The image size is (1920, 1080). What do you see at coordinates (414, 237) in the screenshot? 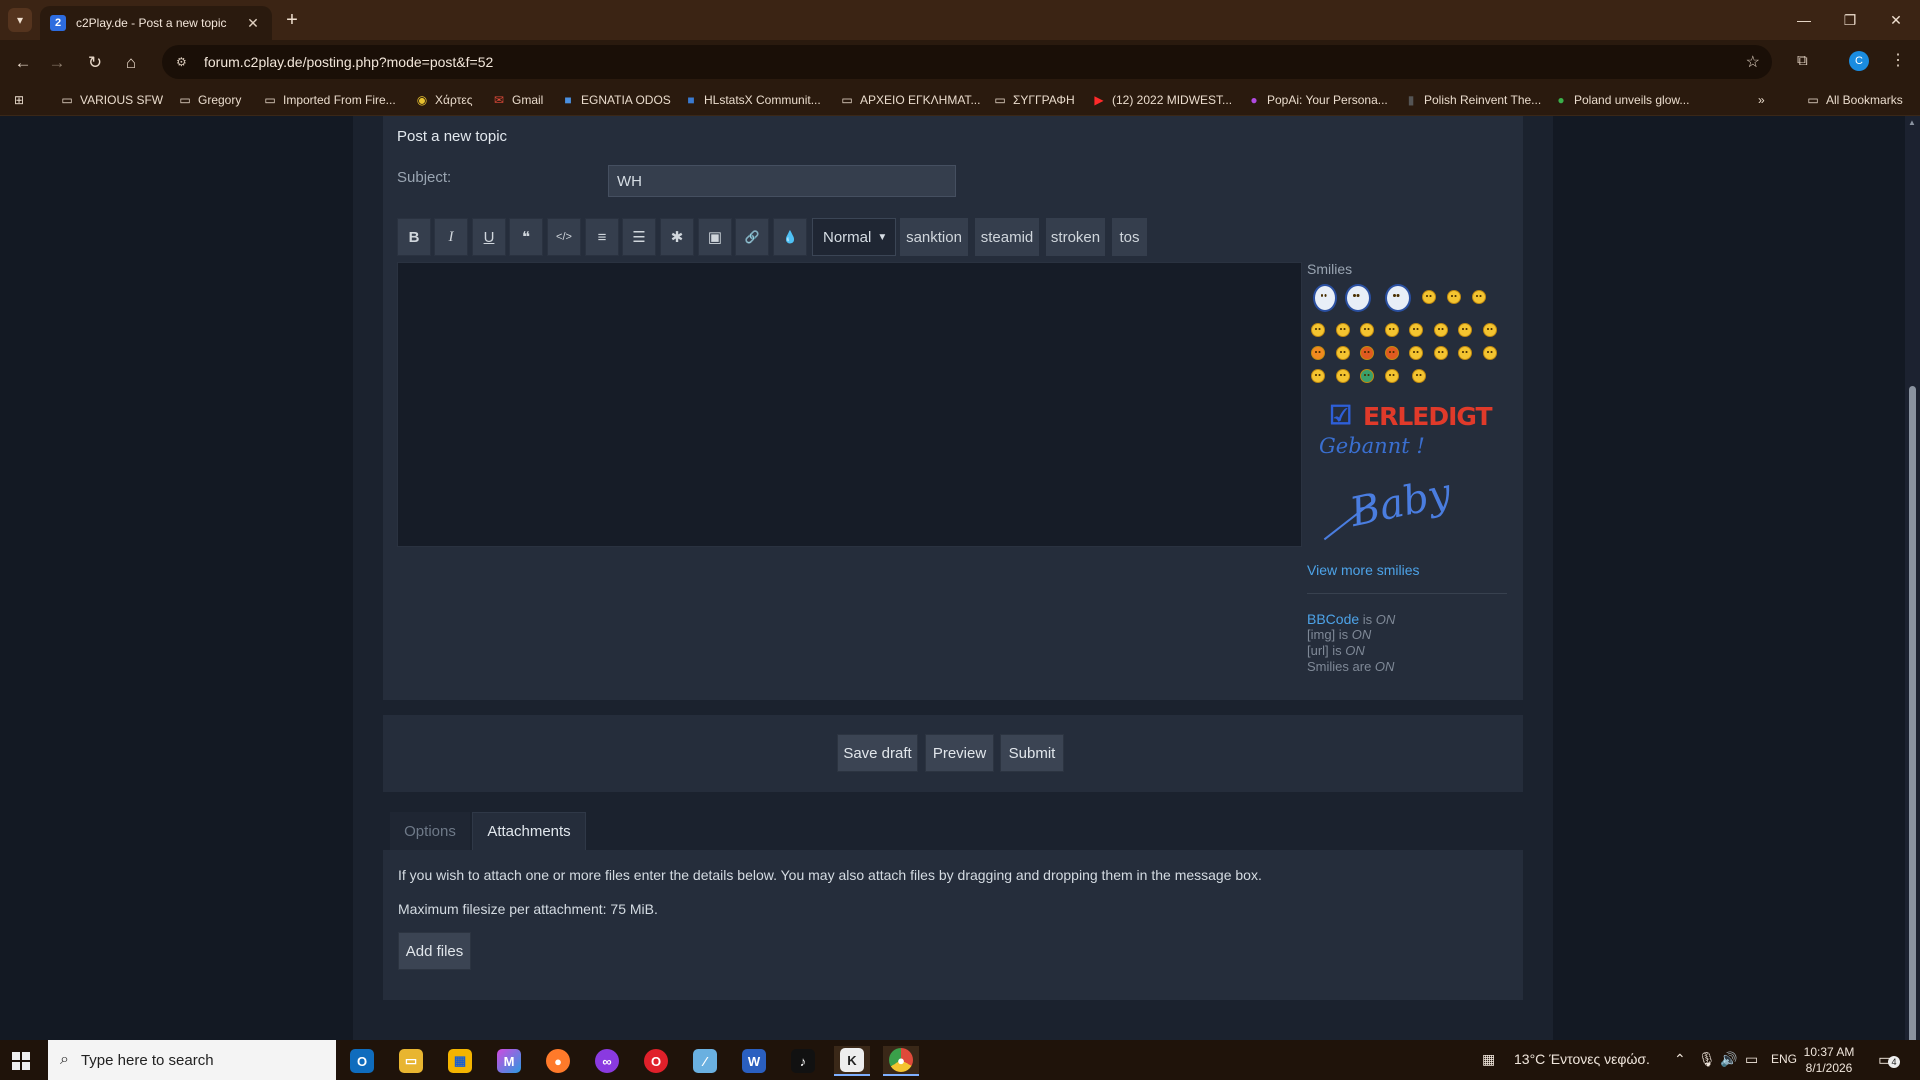
I see `bold-button: B` at bounding box center [414, 237].